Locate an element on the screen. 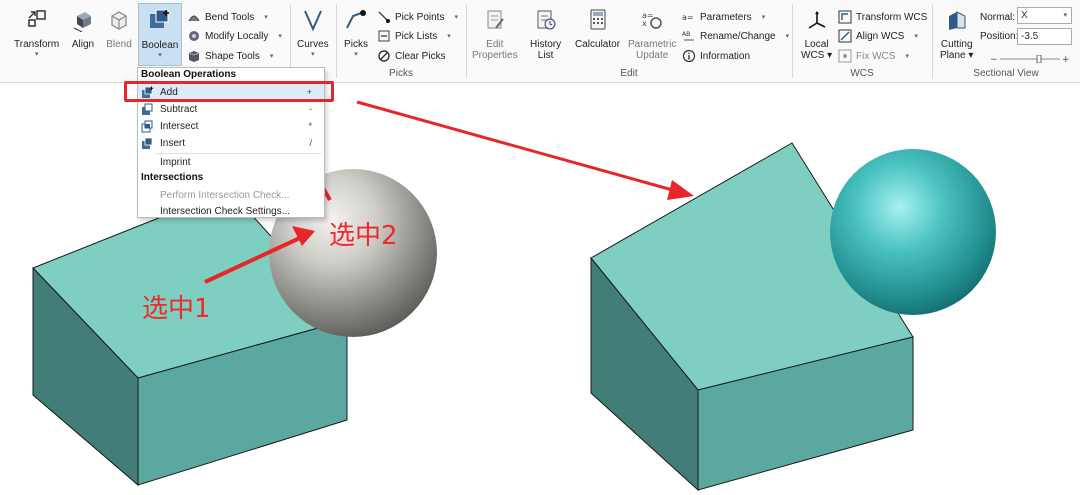  add-highlight-box is located at coordinates (229, 91).